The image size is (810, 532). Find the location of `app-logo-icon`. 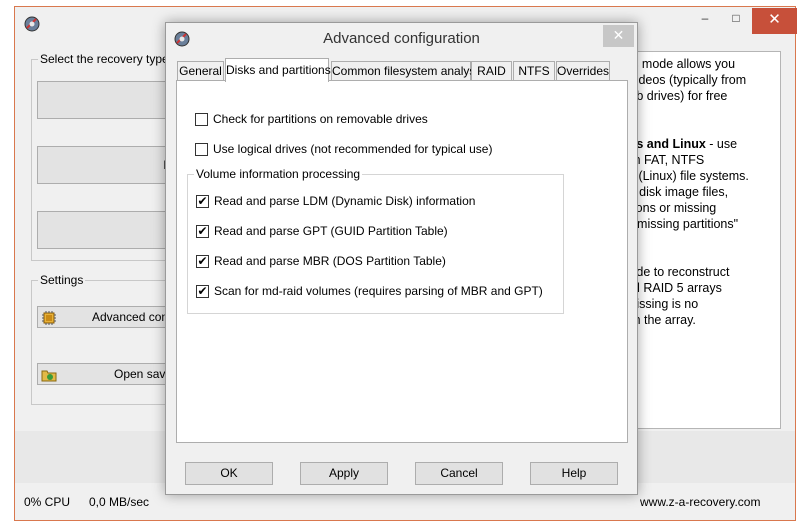

app-logo-icon is located at coordinates (32, 24).